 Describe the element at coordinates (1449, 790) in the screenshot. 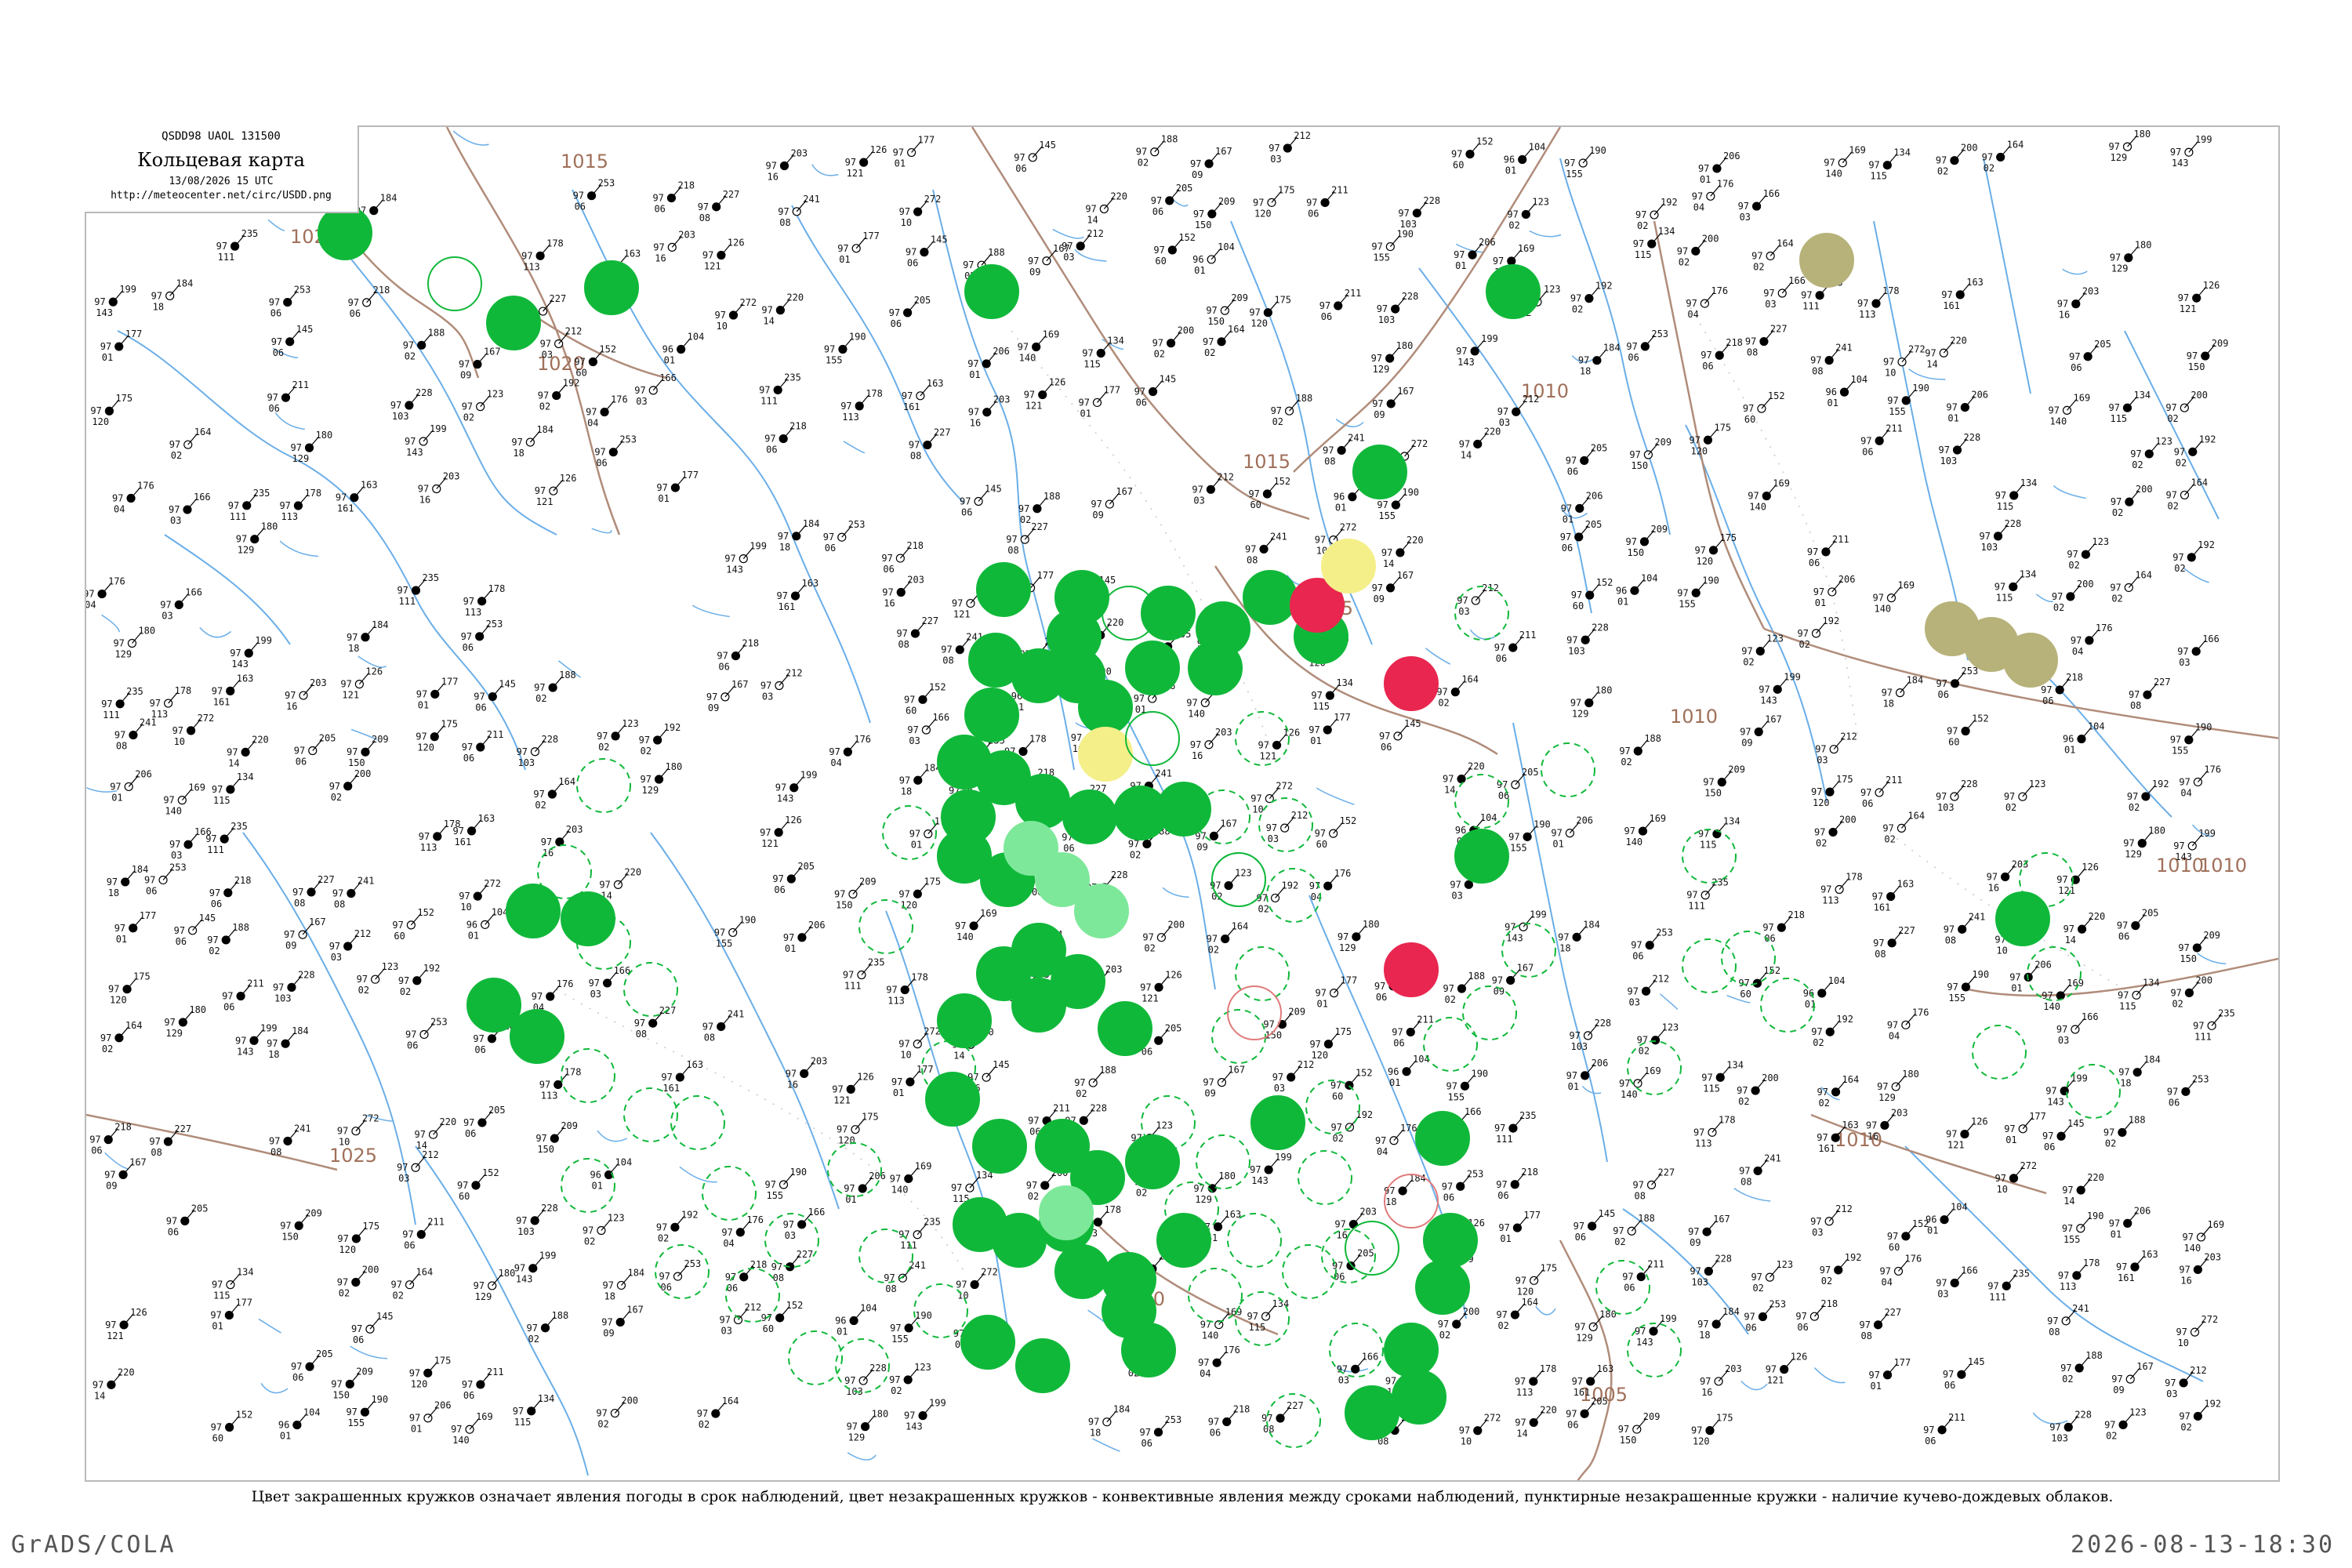

I see `station-dew: 14` at that location.